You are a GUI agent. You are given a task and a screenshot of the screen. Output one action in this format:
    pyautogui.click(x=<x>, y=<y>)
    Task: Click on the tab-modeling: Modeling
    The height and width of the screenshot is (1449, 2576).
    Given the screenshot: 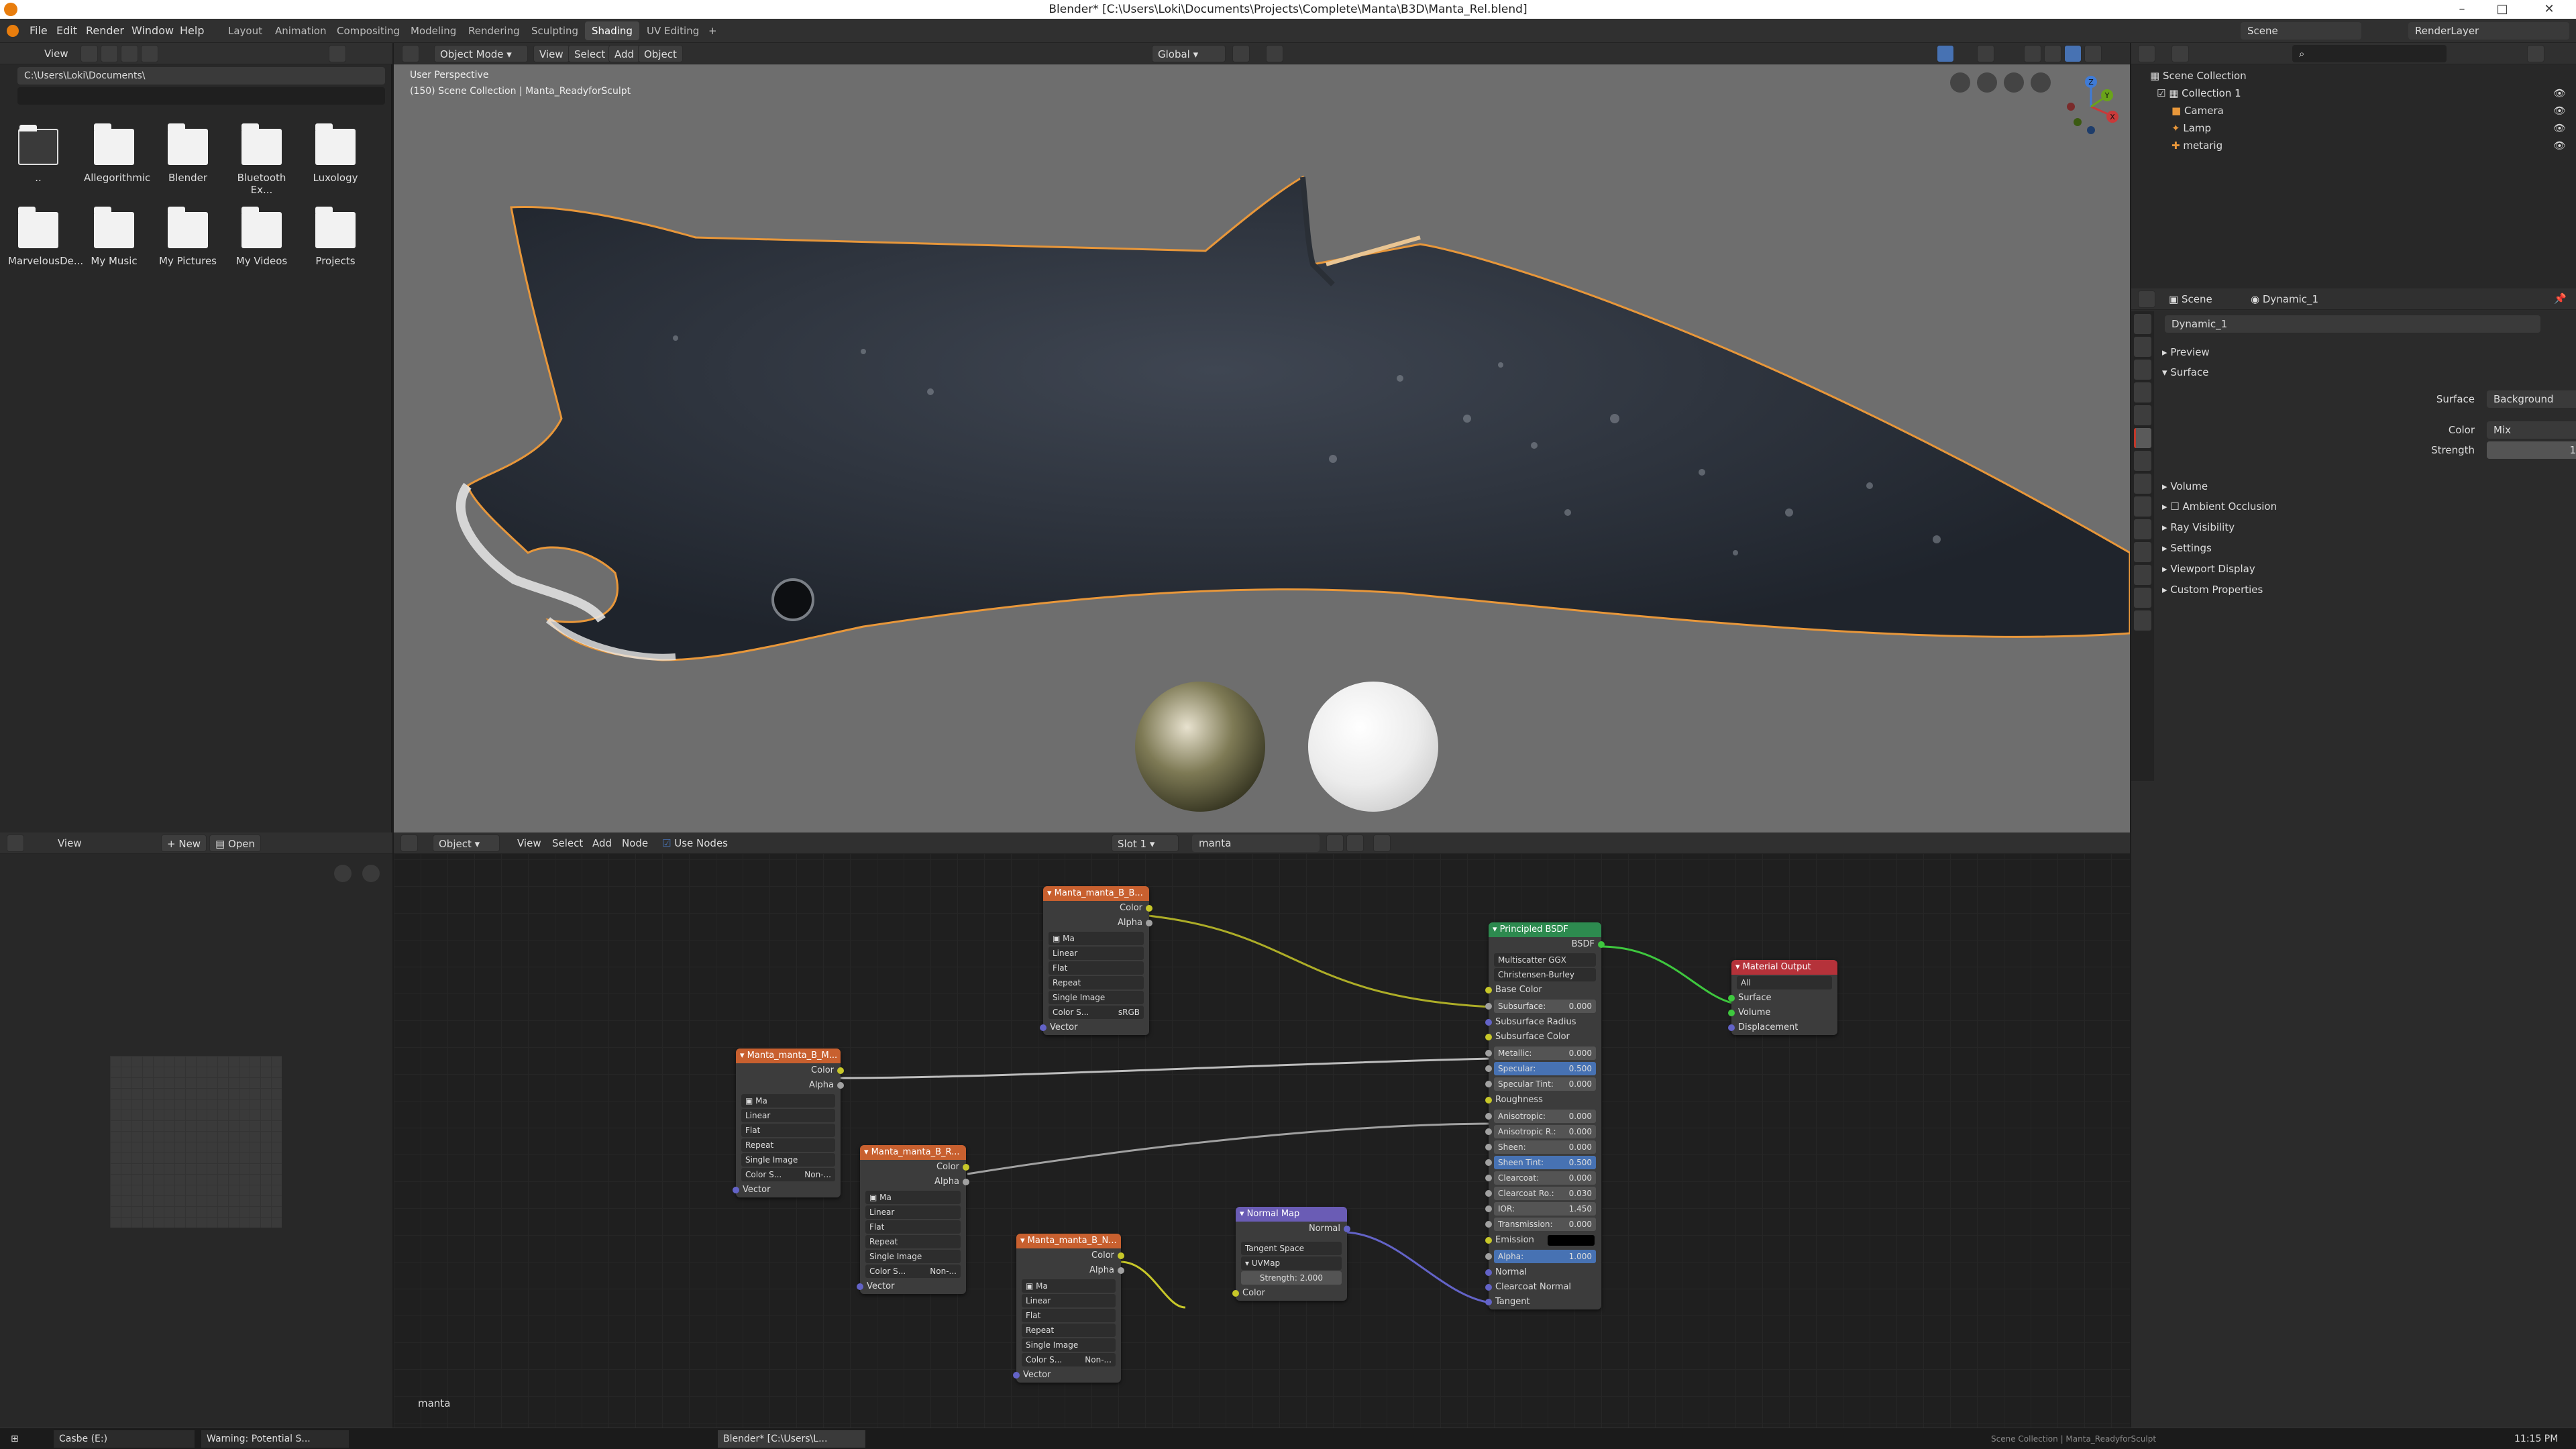 What is the action you would take?
    pyautogui.click(x=433, y=30)
    